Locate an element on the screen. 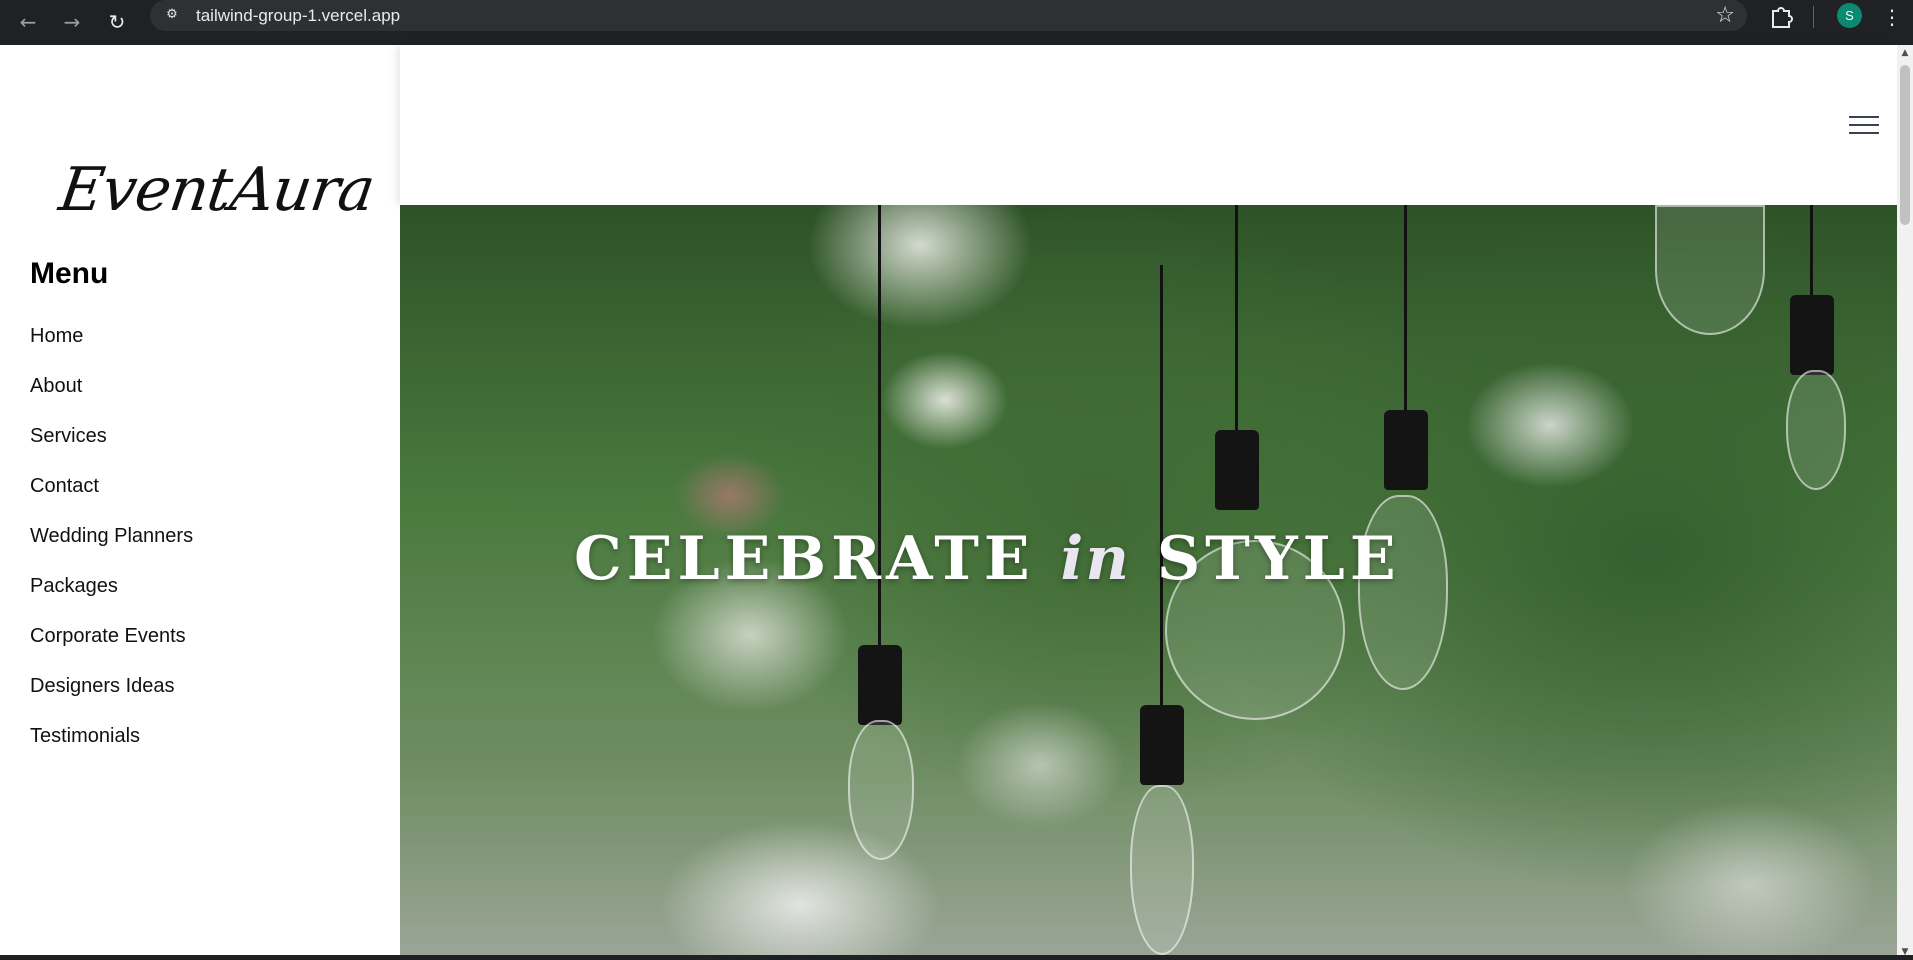 The image size is (1913, 960). sidebar-item-wedding-planners: Wedding Planners is located at coordinates (111, 550).